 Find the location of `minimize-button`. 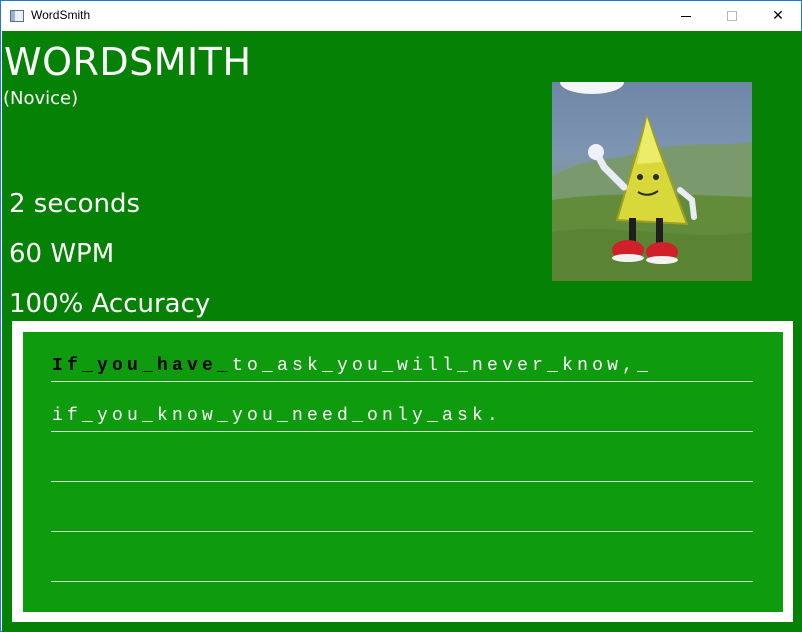

minimize-button is located at coordinates (686, 16).